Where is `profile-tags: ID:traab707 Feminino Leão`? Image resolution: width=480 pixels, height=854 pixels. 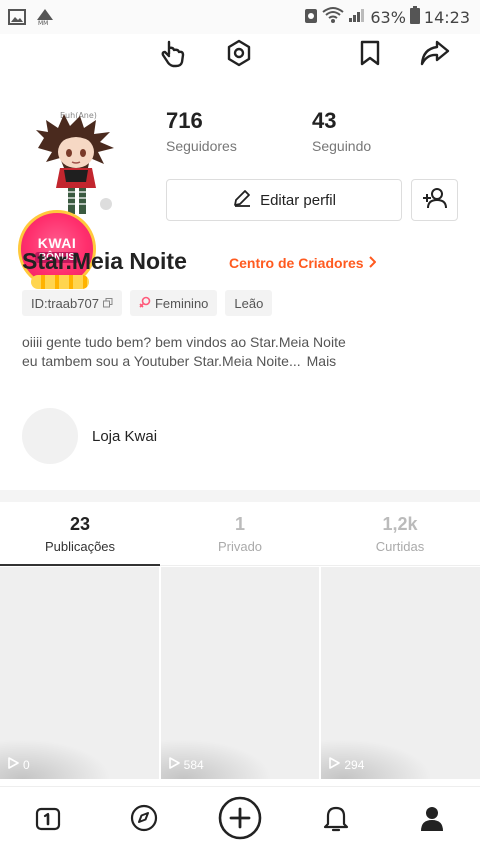 profile-tags: ID:traab707 Feminino Leão is located at coordinates (147, 303).